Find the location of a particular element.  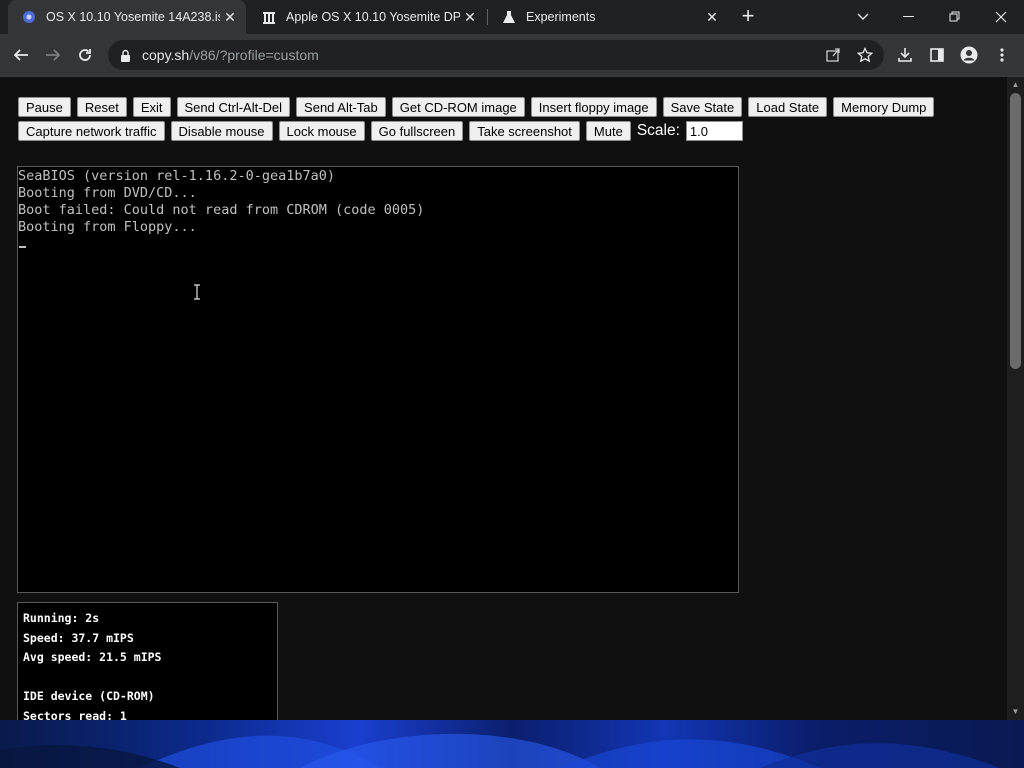

back-arrow-icon is located at coordinates (20, 55).